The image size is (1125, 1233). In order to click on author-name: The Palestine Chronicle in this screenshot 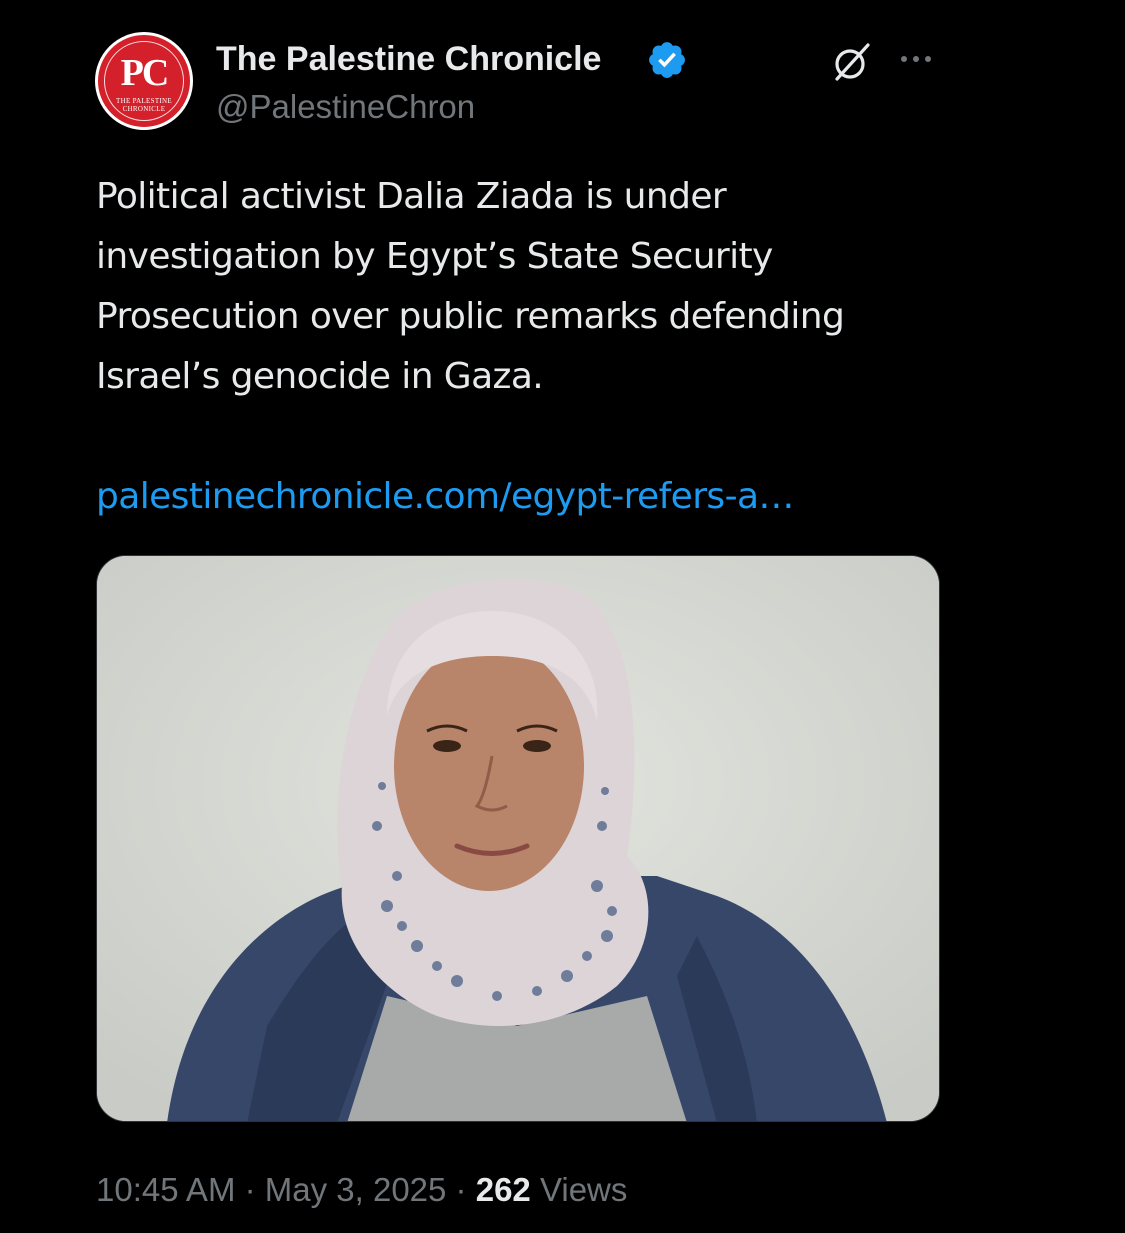, I will do `click(408, 59)`.